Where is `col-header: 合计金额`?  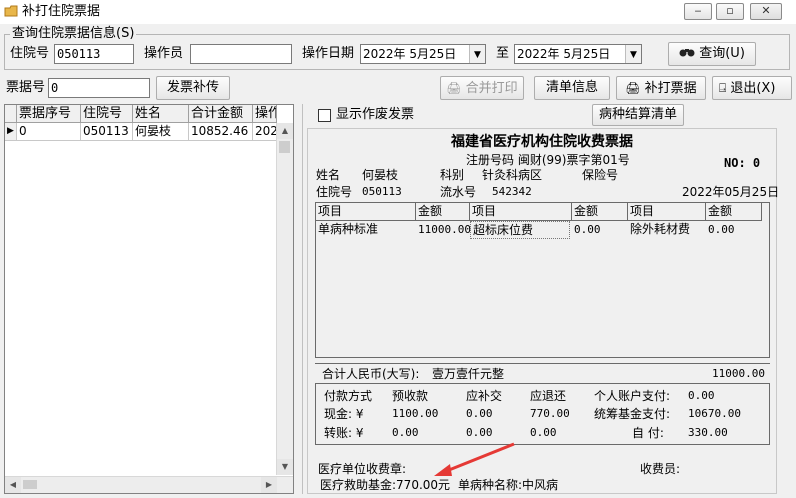 col-header: 合计金额 is located at coordinates (221, 114).